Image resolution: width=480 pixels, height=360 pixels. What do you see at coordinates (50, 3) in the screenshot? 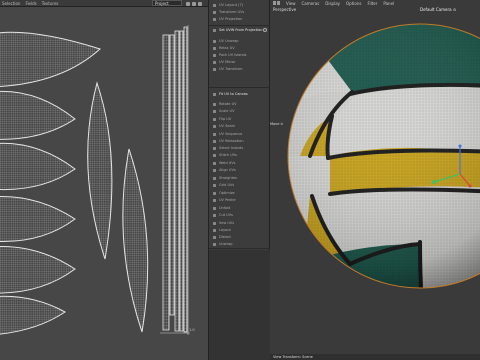
I see `uv-menu-textures: Textures` at bounding box center [50, 3].